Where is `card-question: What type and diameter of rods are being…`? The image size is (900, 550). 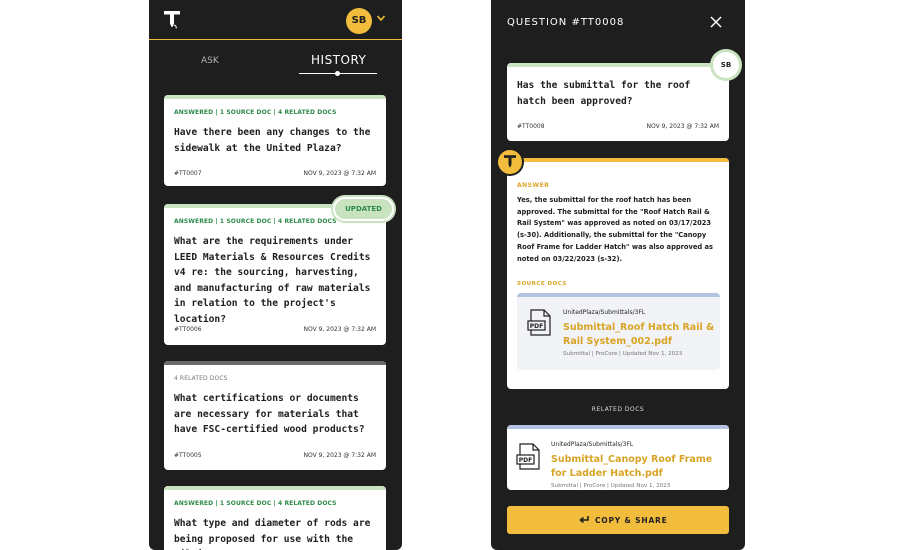
card-question: What type and diameter of rods are being… is located at coordinates (272, 534).